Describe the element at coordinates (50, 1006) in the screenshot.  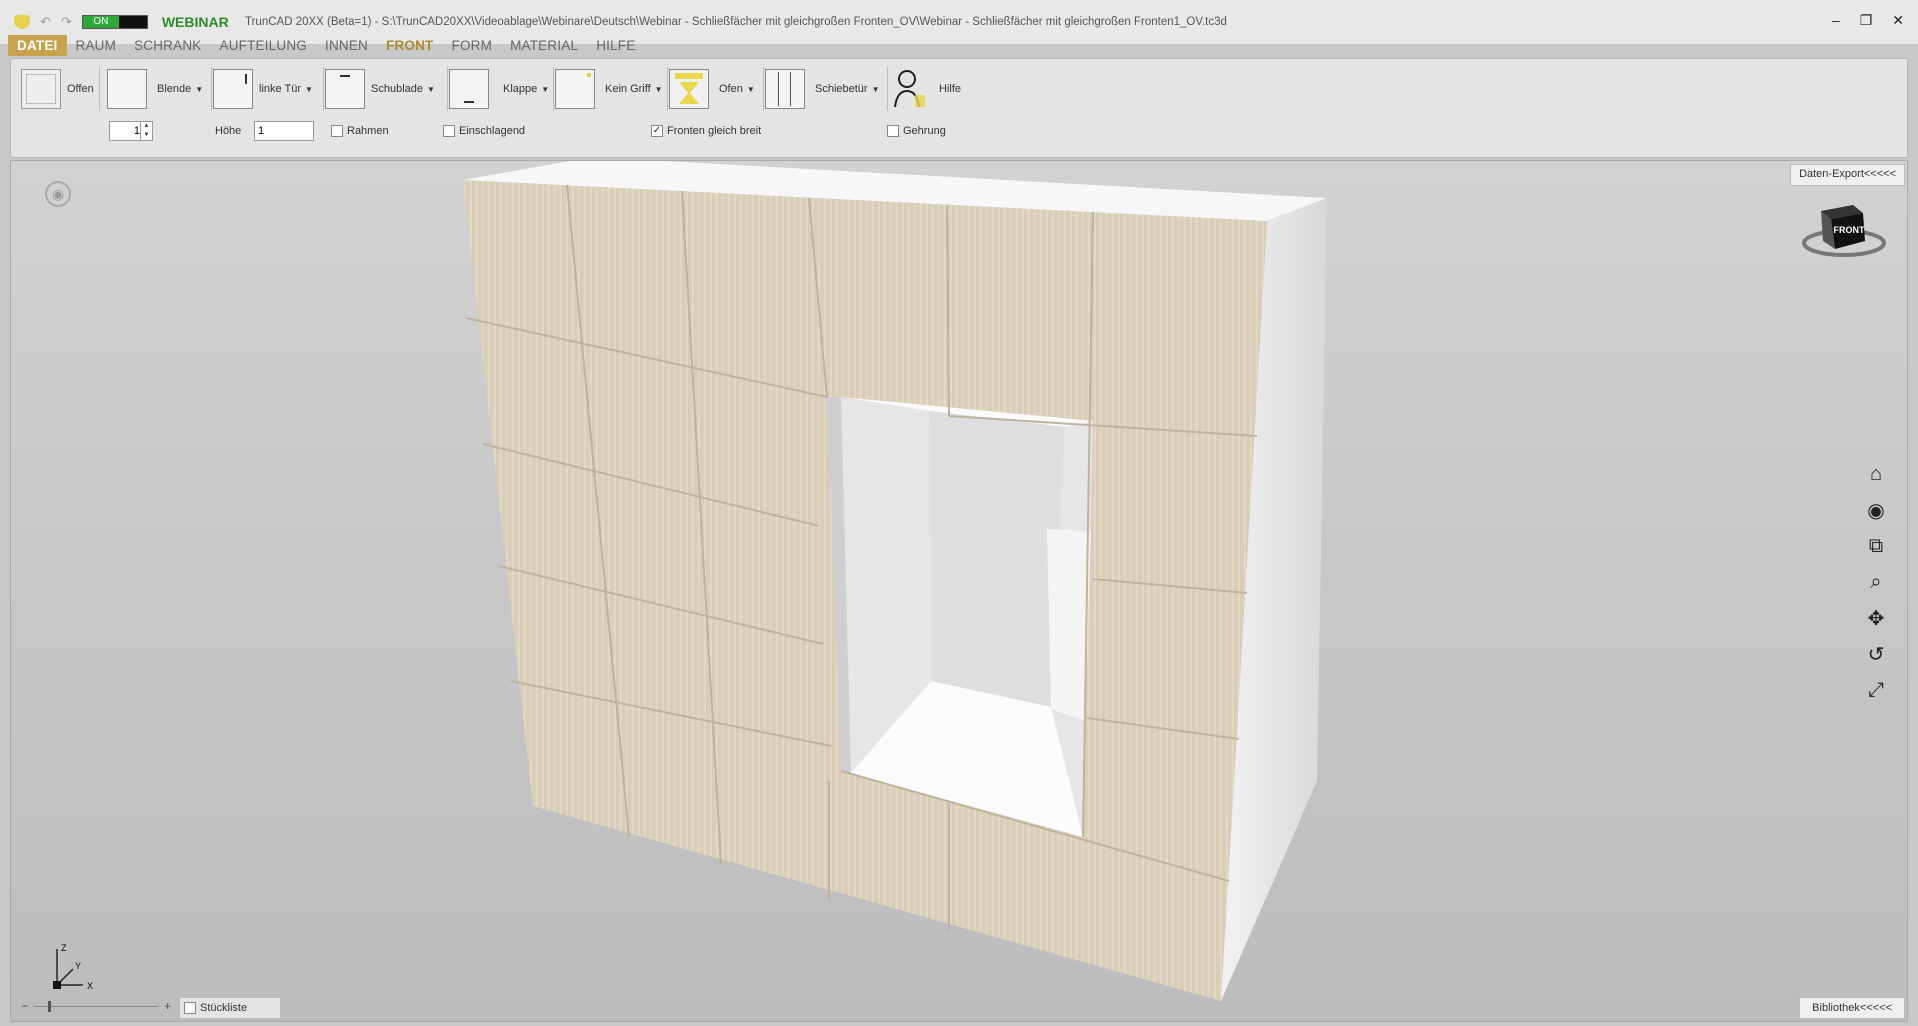
I see `zoom-knob` at that location.